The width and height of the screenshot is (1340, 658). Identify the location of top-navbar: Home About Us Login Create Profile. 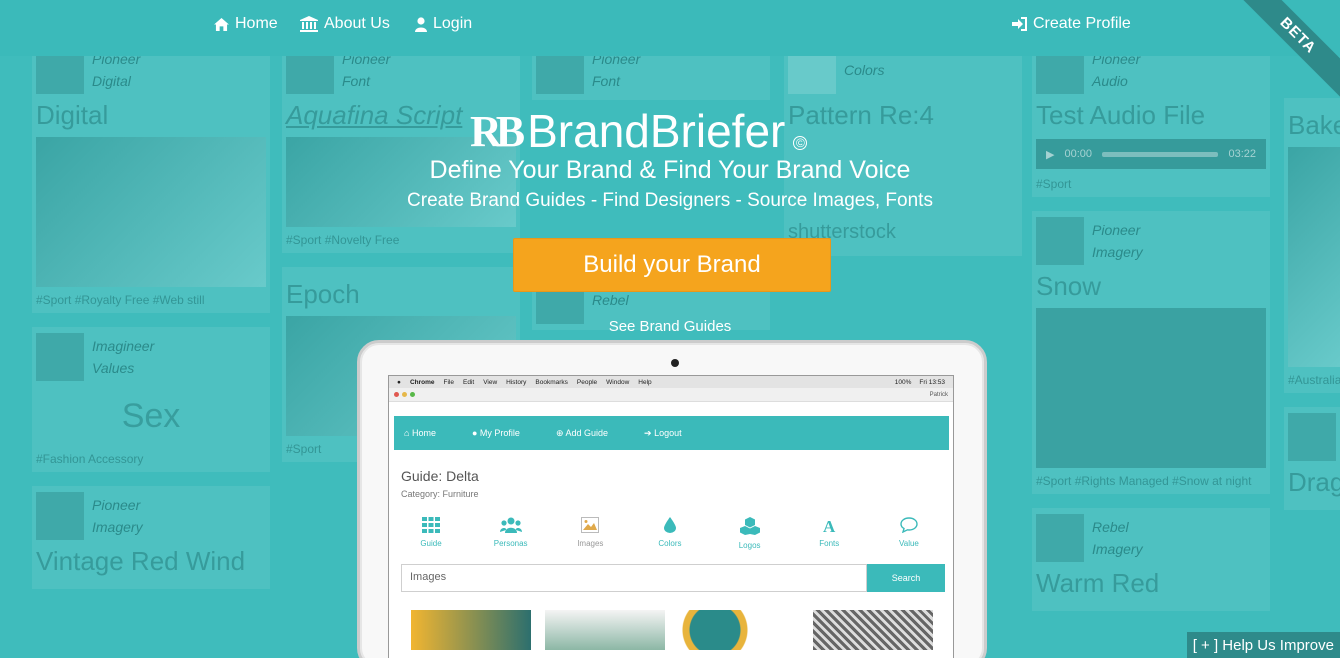
(670, 28).